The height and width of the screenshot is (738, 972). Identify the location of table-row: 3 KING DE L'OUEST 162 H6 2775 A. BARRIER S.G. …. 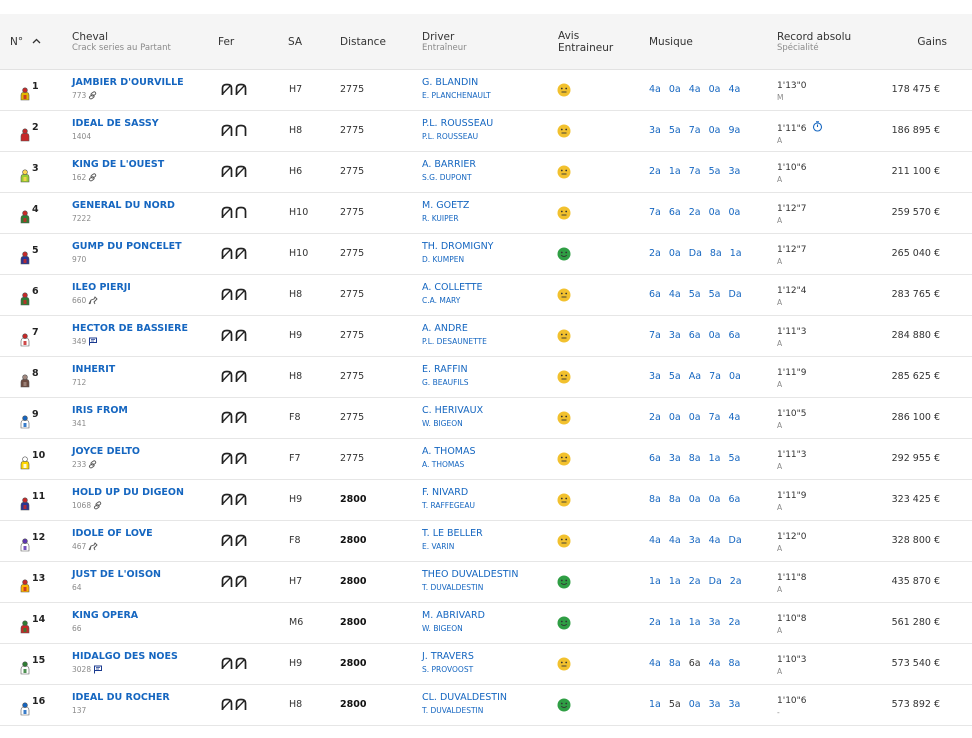
(486, 172).